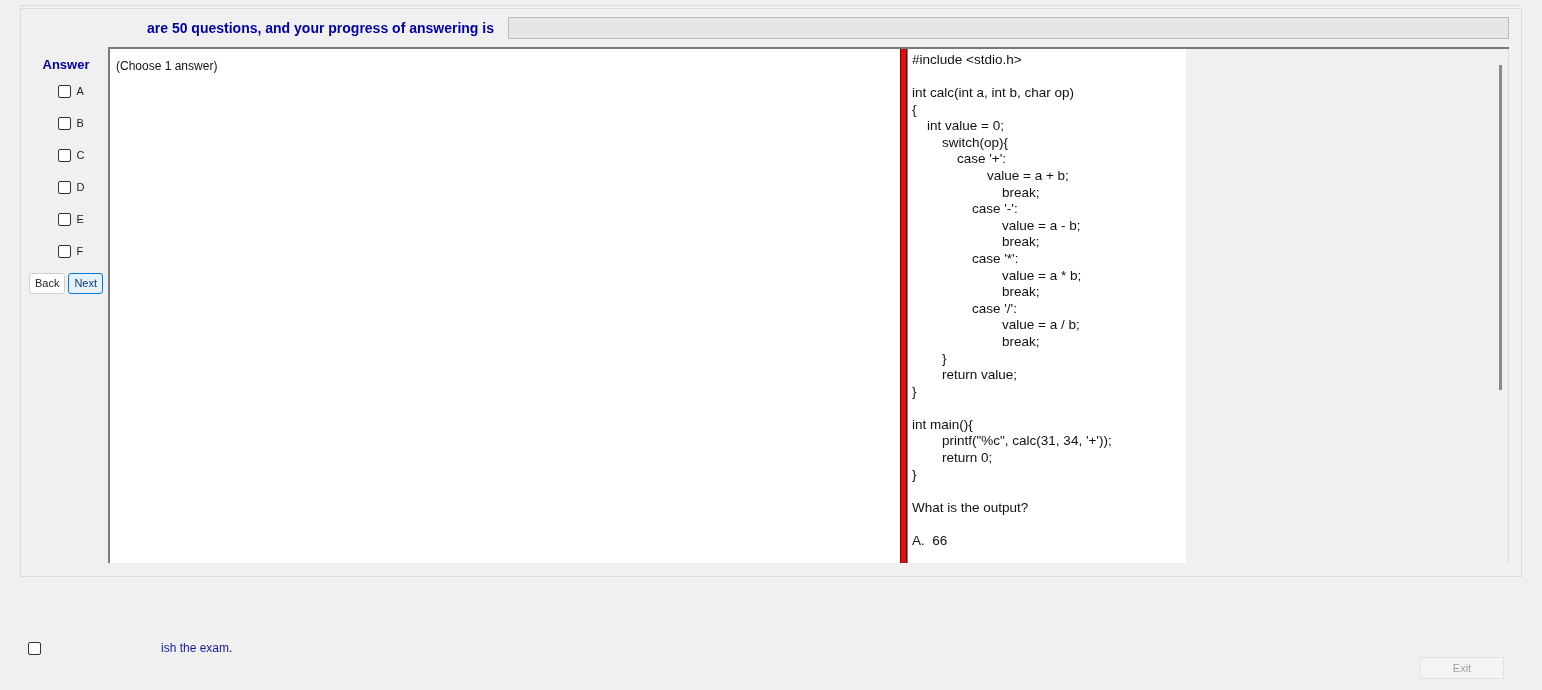 This screenshot has height=690, width=1542. I want to click on code-line: value = a / b;, so click(1041, 325).